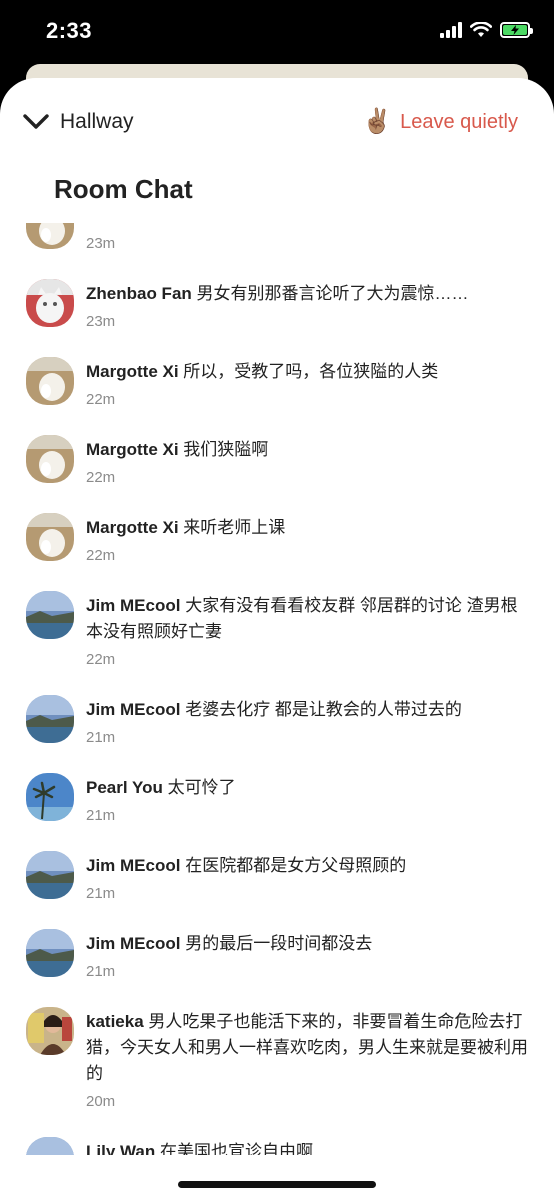 This screenshot has height=1200, width=554. Describe the element at coordinates (124, 787) in the screenshot. I see `message-author: Pearl You` at that location.